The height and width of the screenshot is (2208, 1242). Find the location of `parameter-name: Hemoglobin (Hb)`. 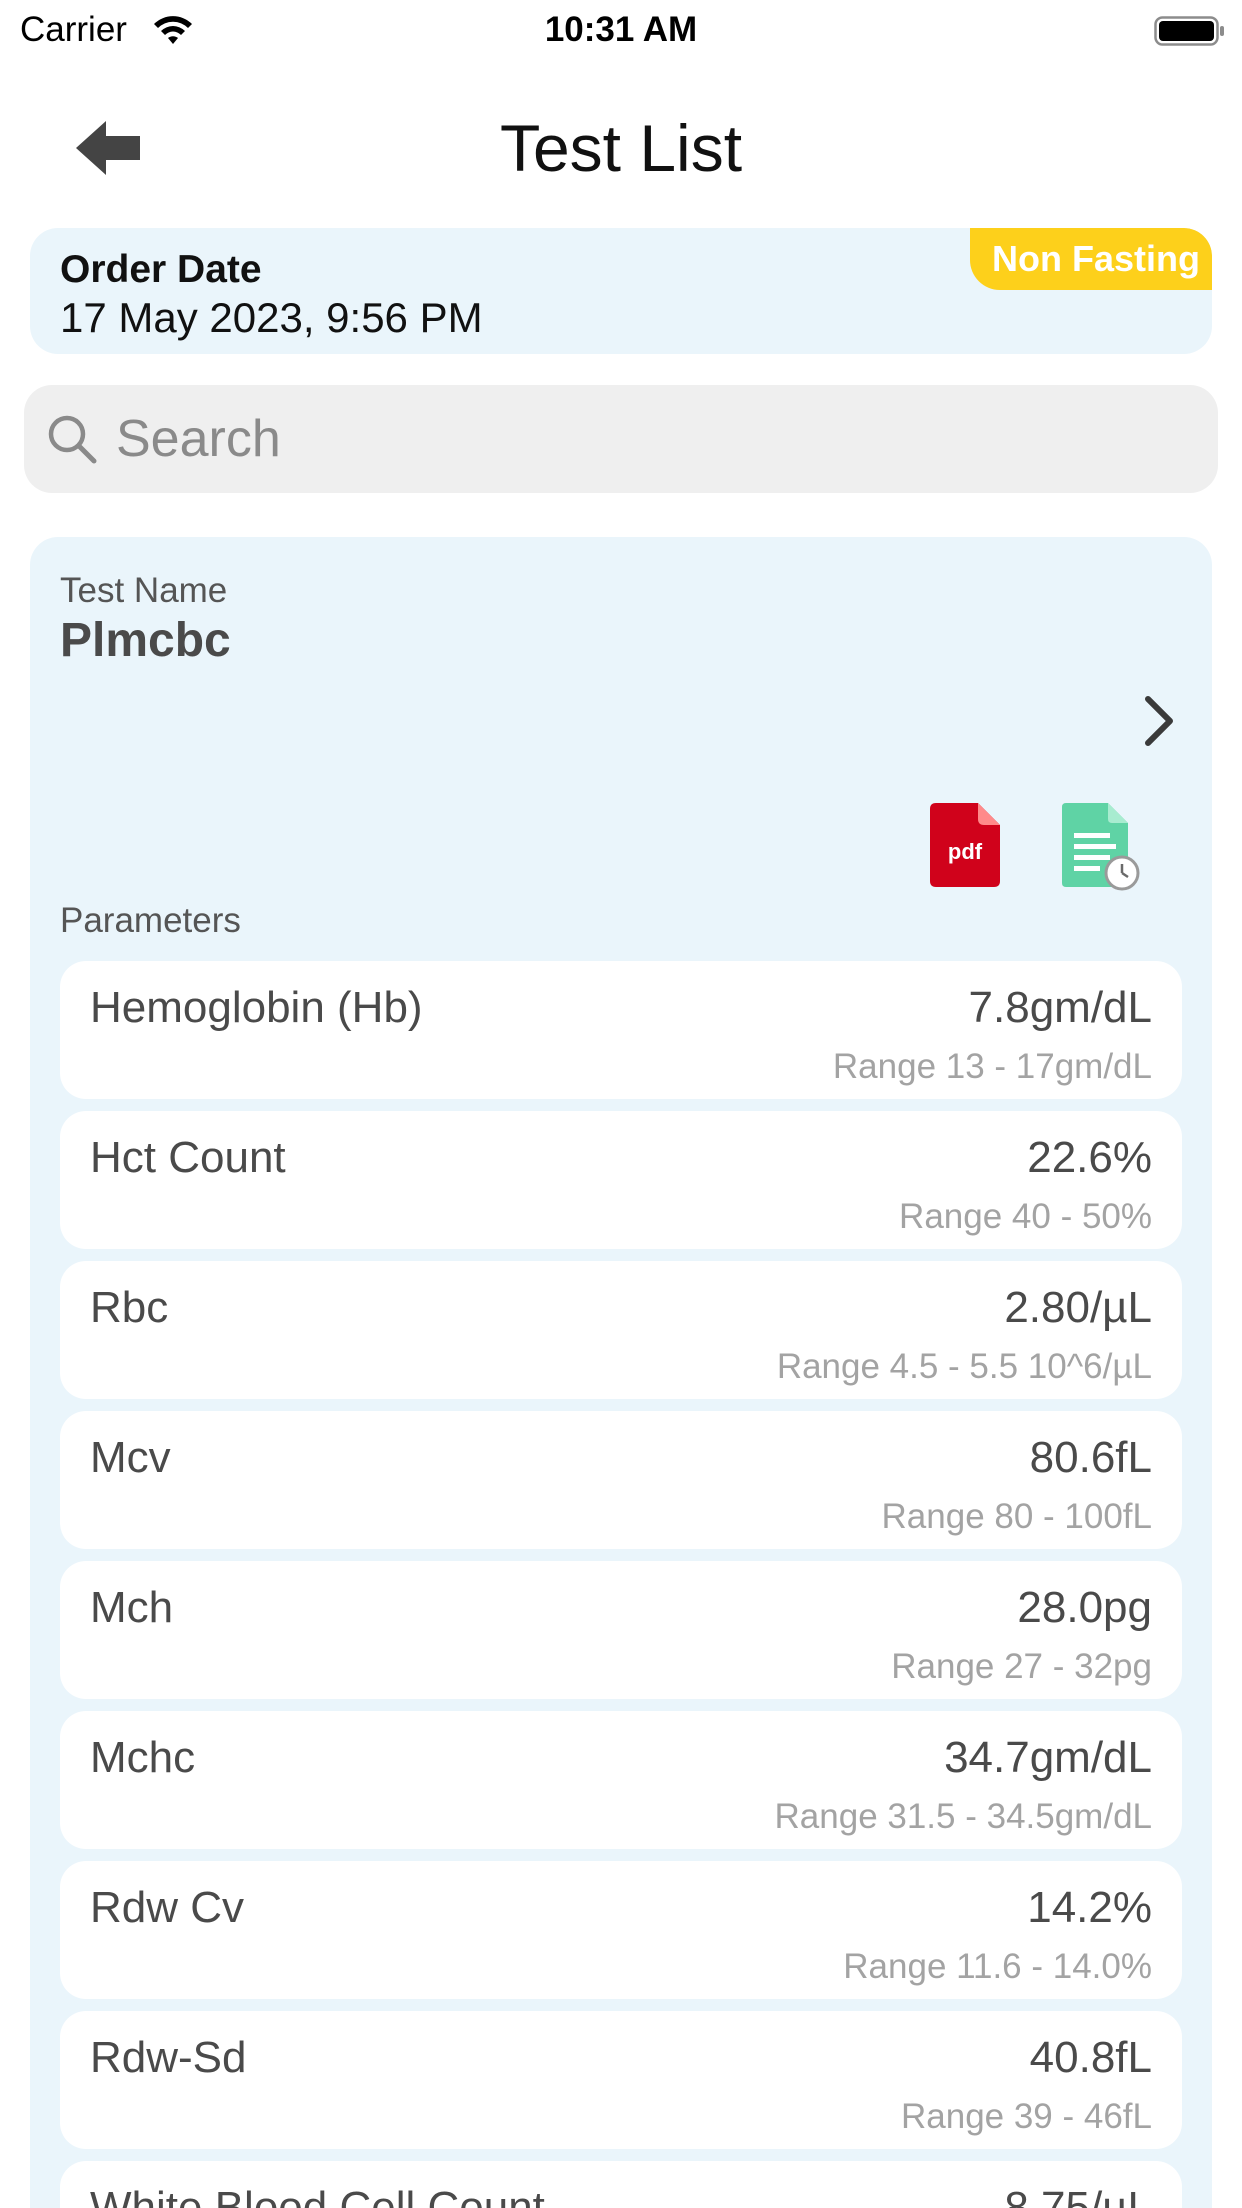

parameter-name: Hemoglobin (Hb) is located at coordinates (256, 1007).